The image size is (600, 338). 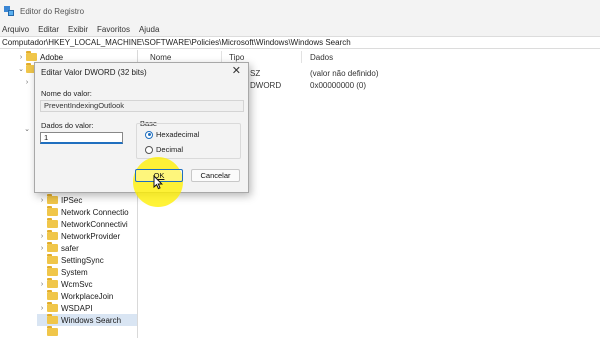 What do you see at coordinates (338, 85) in the screenshot?
I see `value-data: 0x00000000 (0)` at bounding box center [338, 85].